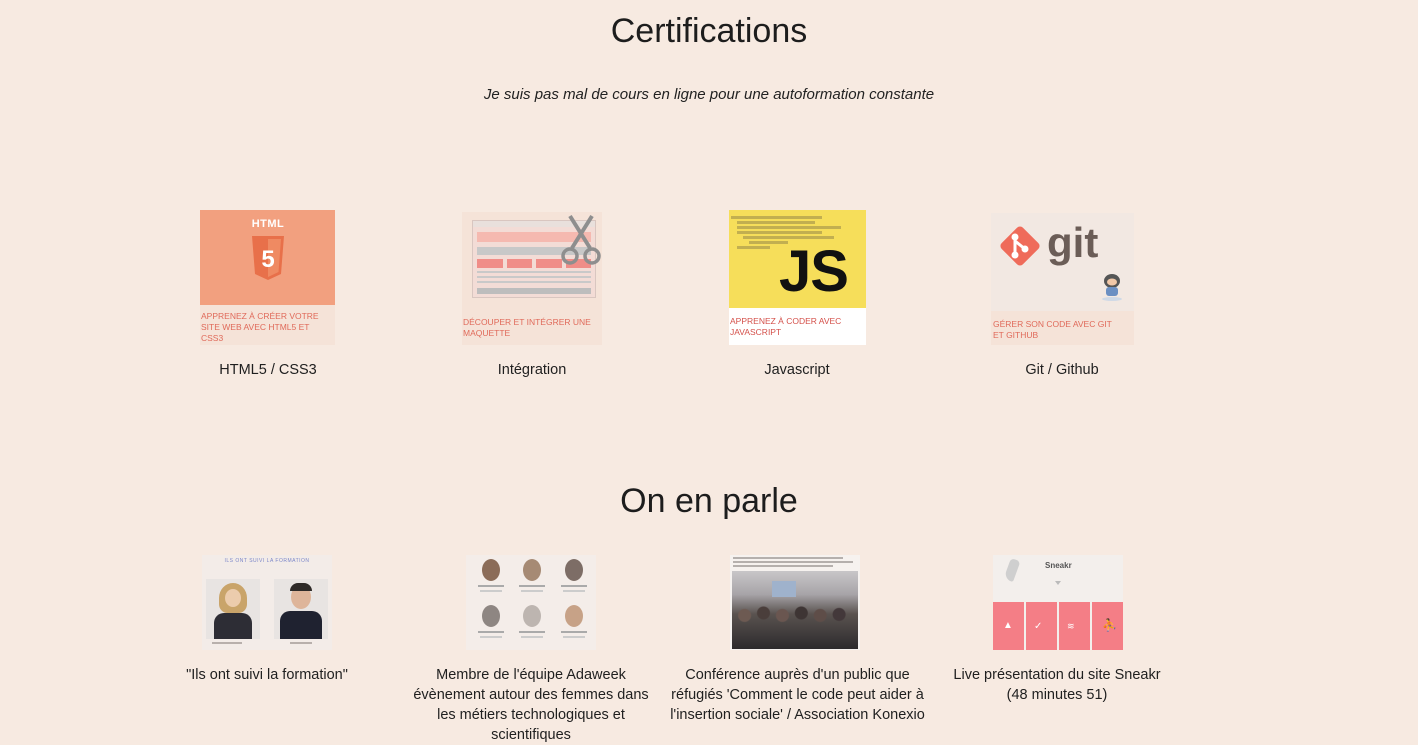 The width and height of the screenshot is (1418, 745). Describe the element at coordinates (1109, 625) in the screenshot. I see `jordan-icon: ⛹` at that location.